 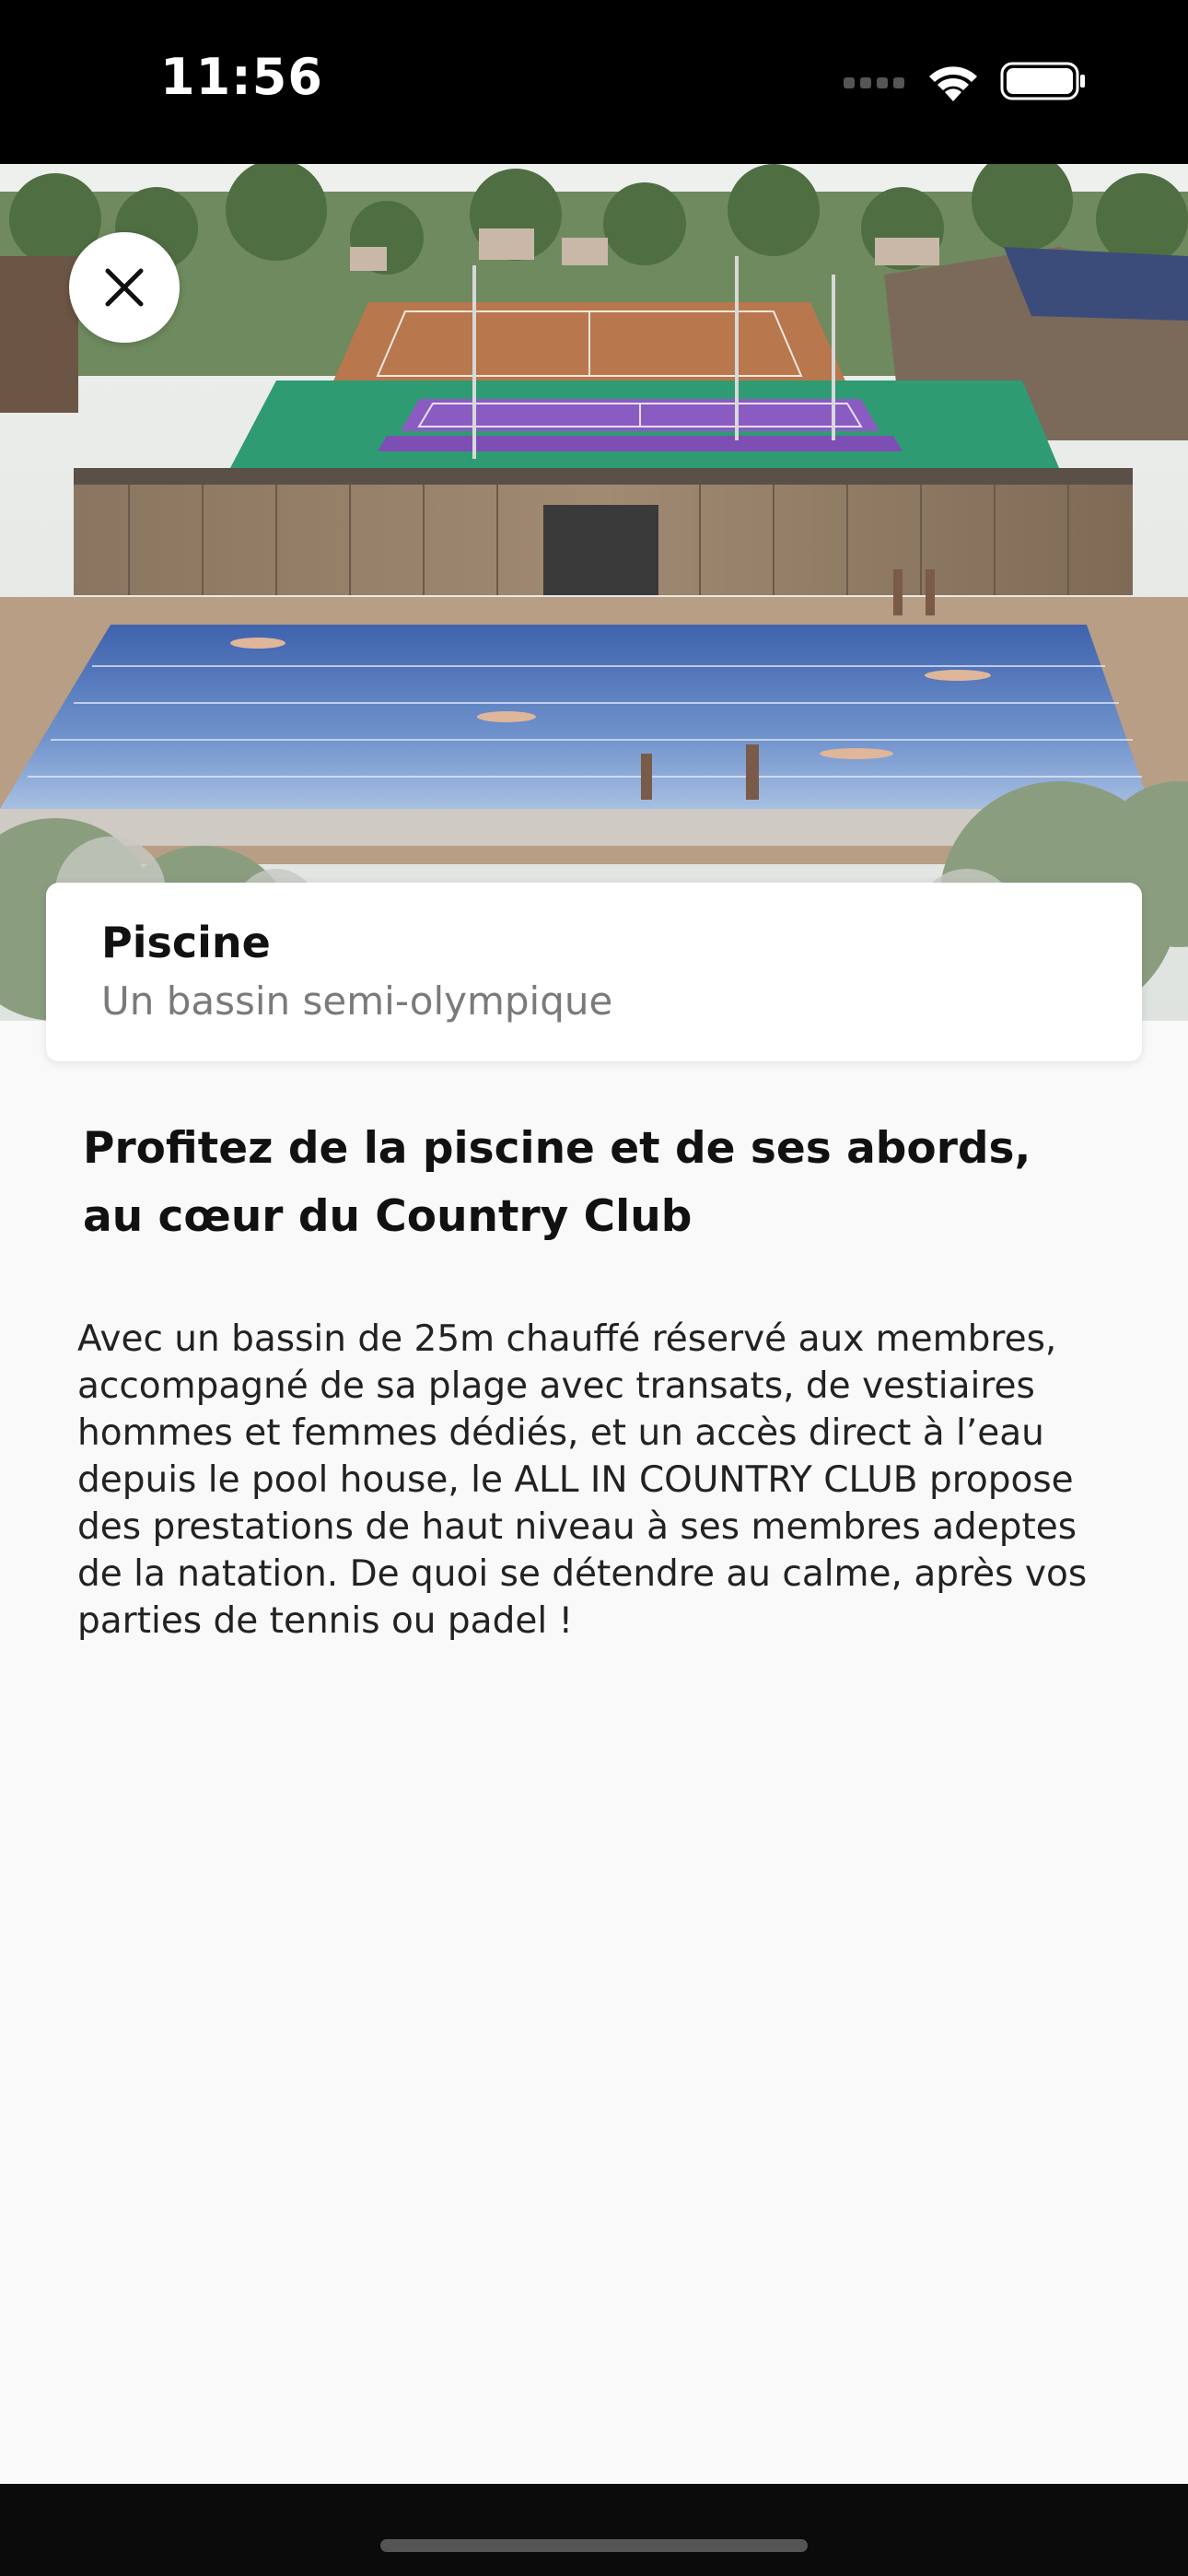 I want to click on cellular-signal-icon, so click(x=874, y=82).